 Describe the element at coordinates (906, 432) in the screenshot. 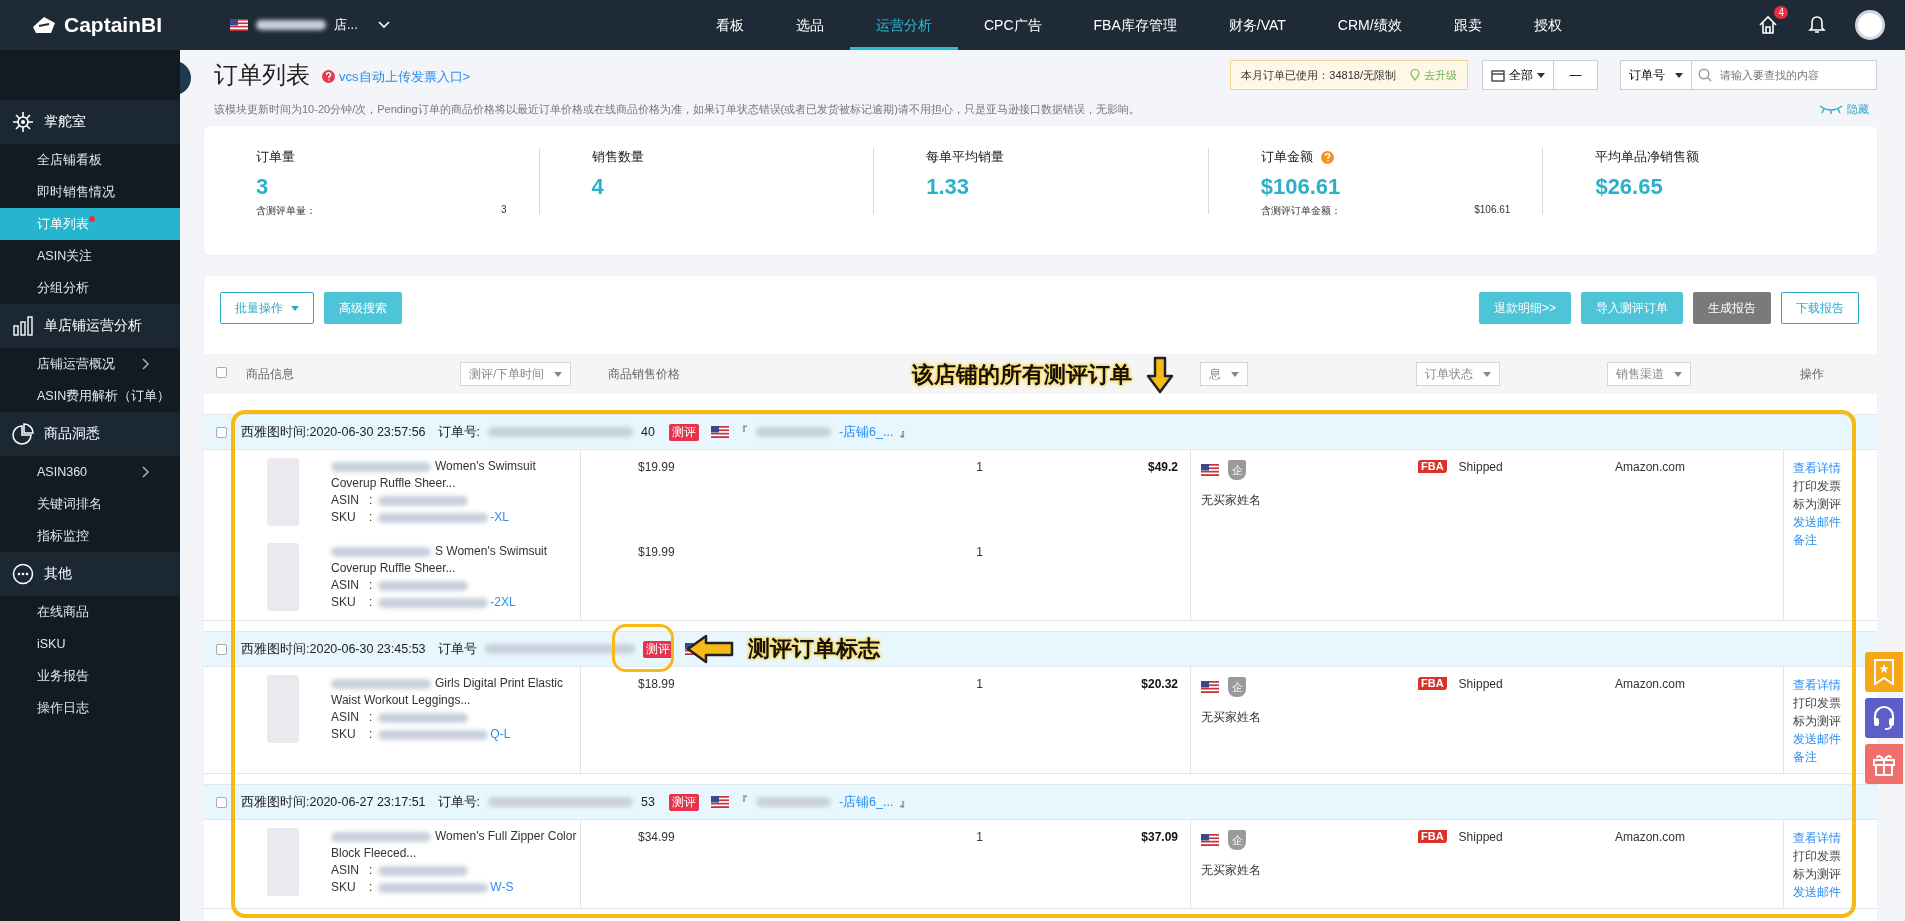

I see `bracket: 』` at that location.